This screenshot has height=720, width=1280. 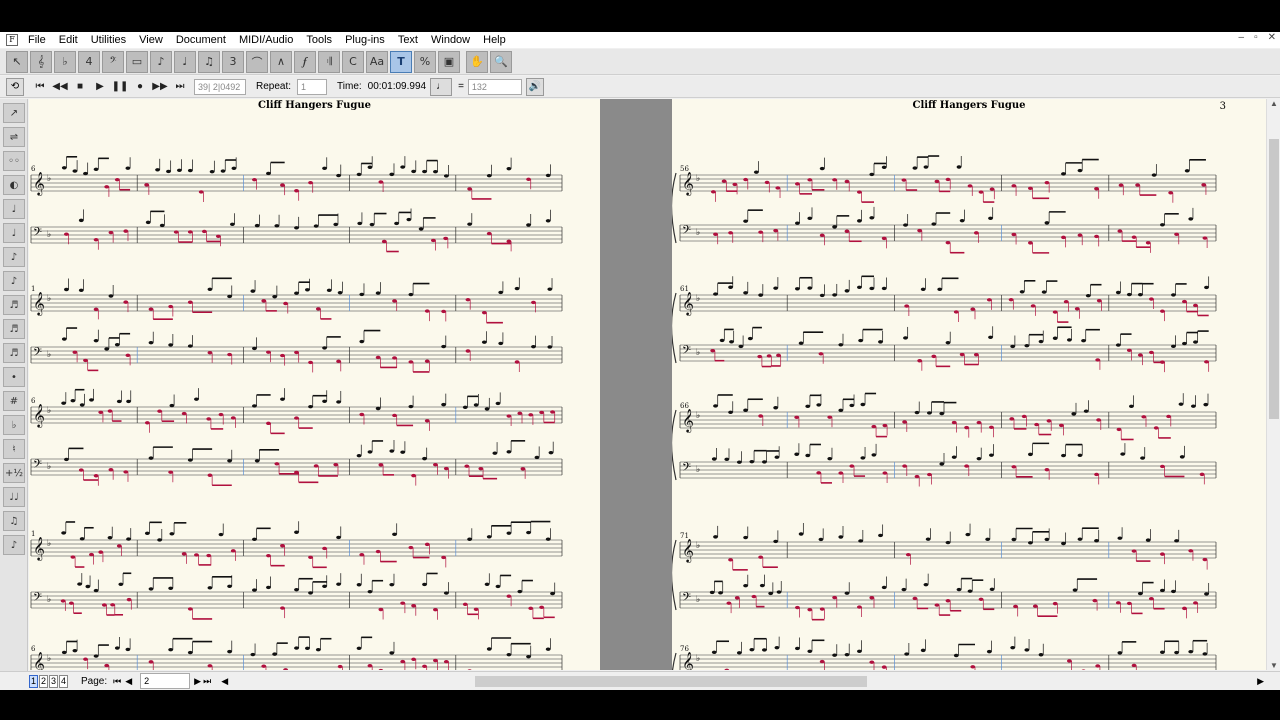 What do you see at coordinates (441, 86) in the screenshot?
I see `tempo-note-icon: ♩` at bounding box center [441, 86].